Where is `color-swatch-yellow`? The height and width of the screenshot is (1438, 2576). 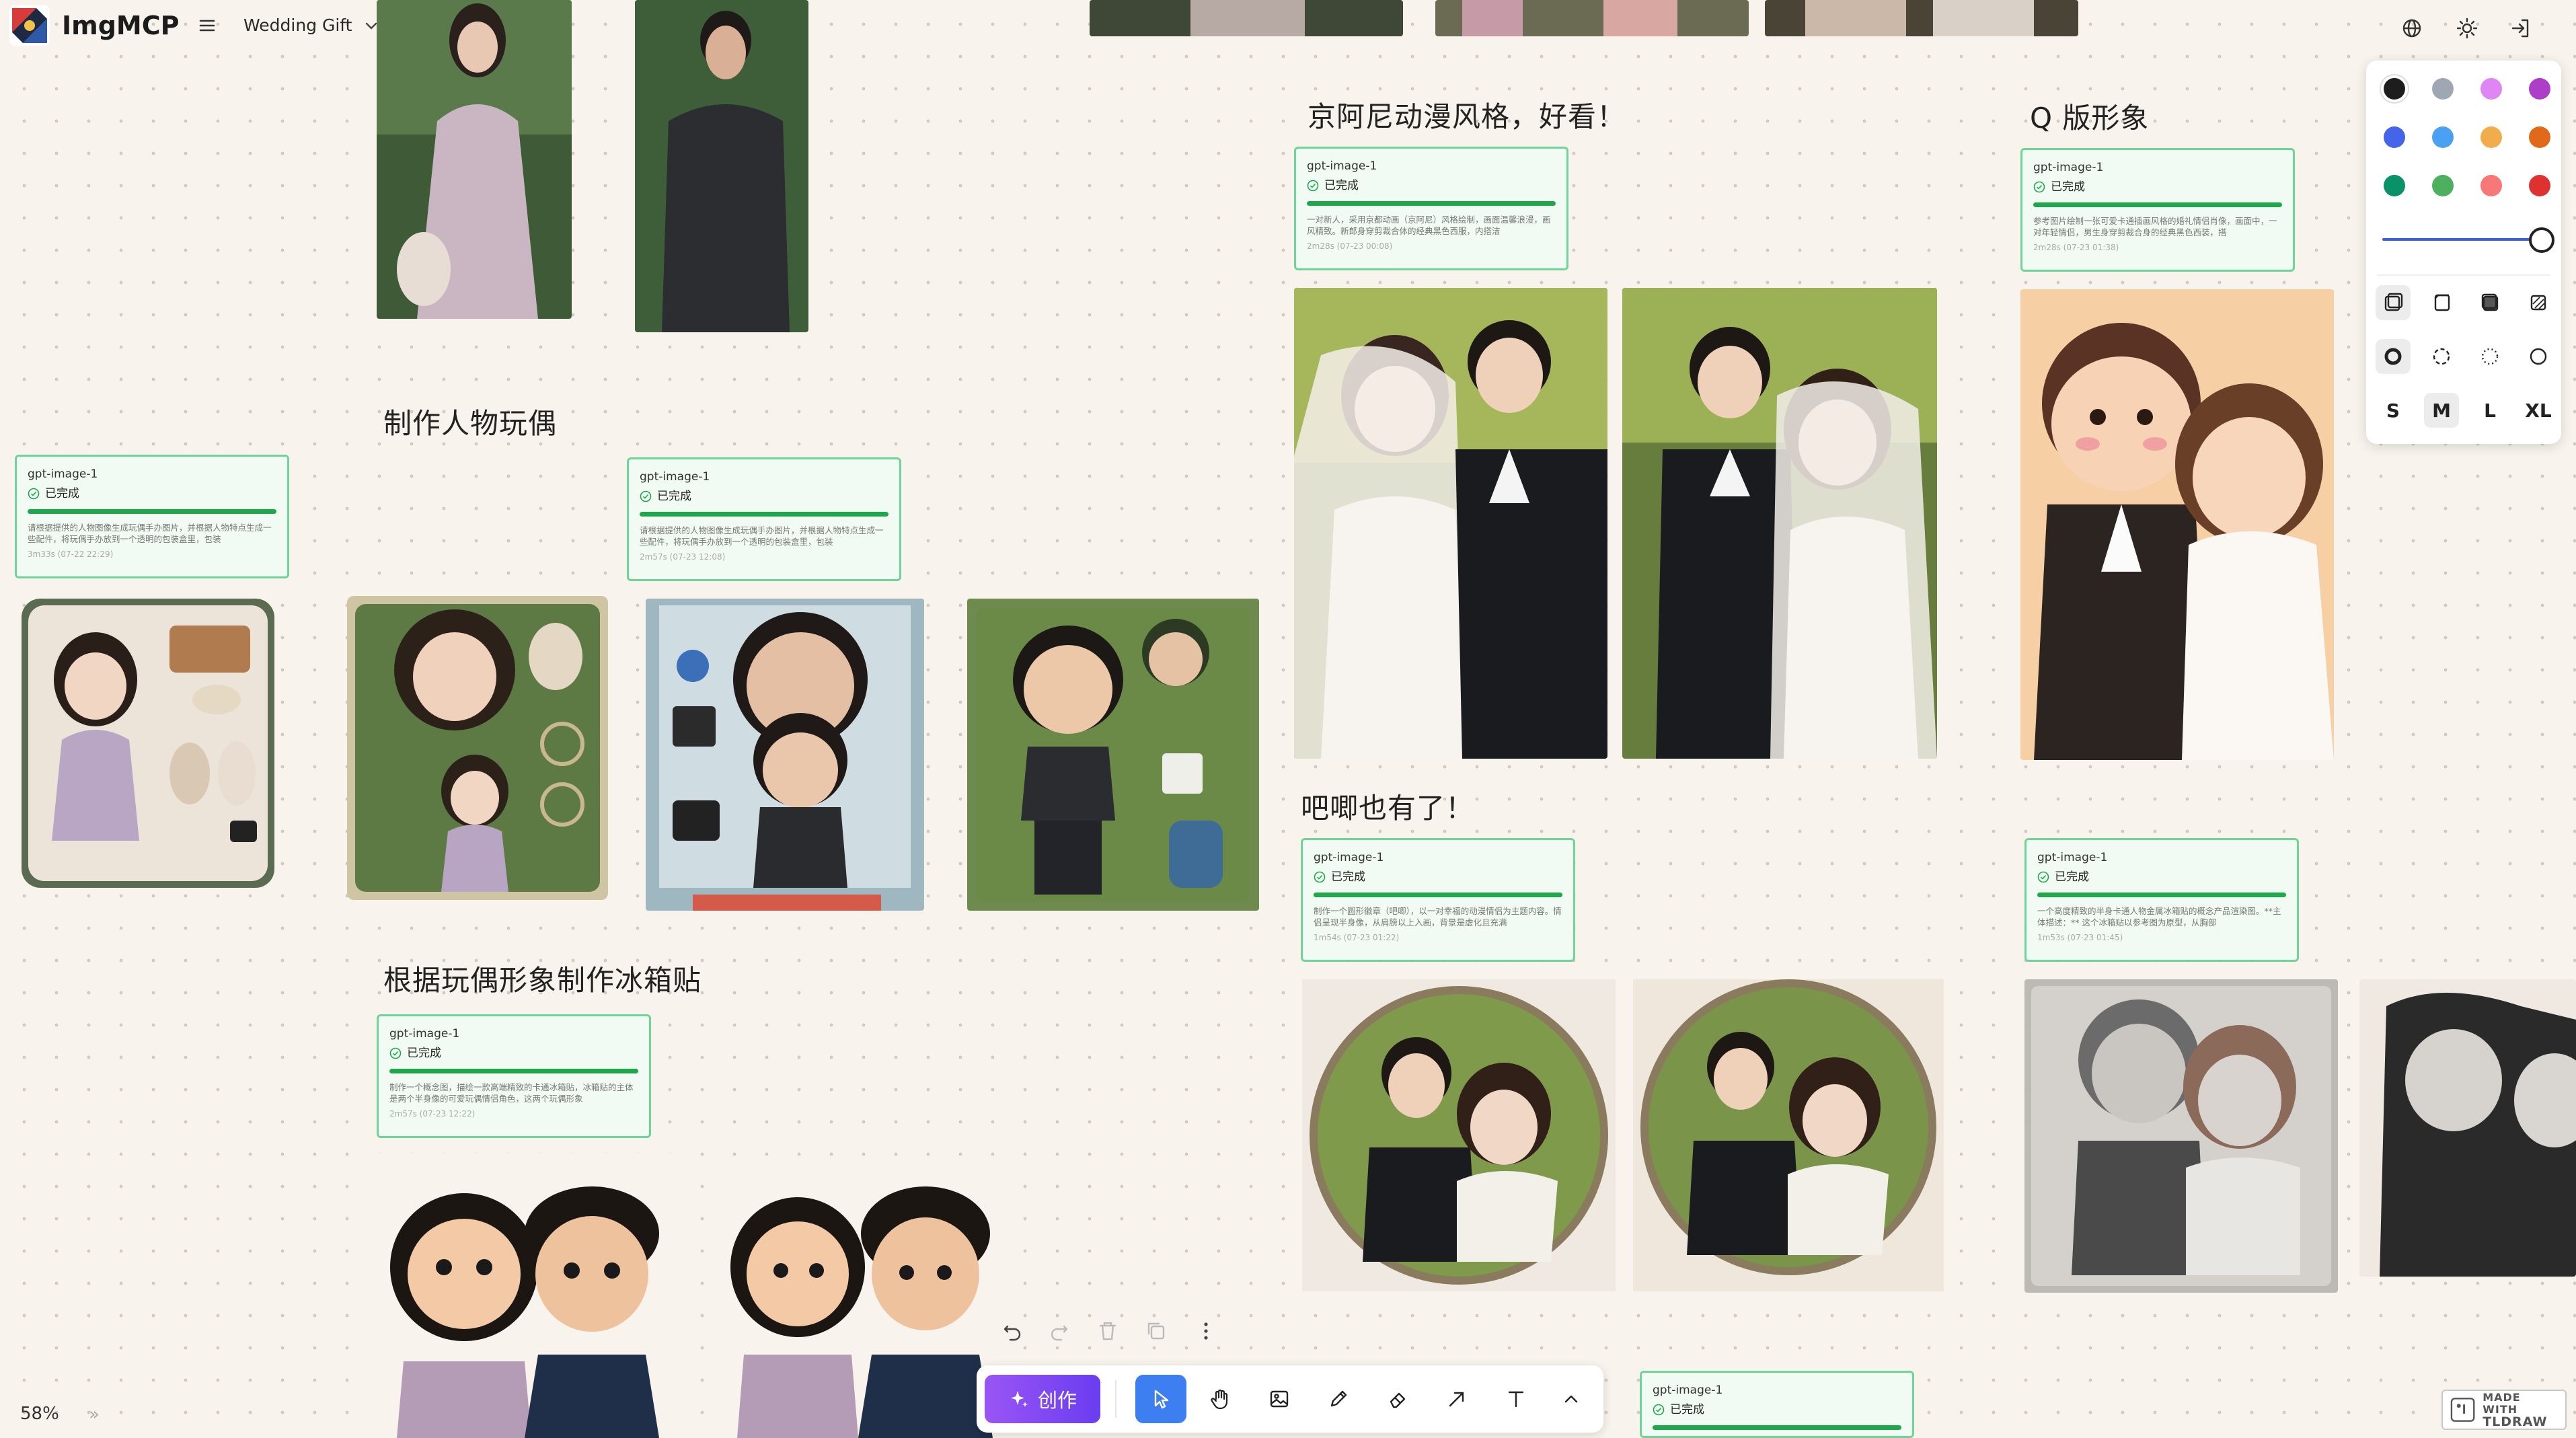 color-swatch-yellow is located at coordinates (2491, 137).